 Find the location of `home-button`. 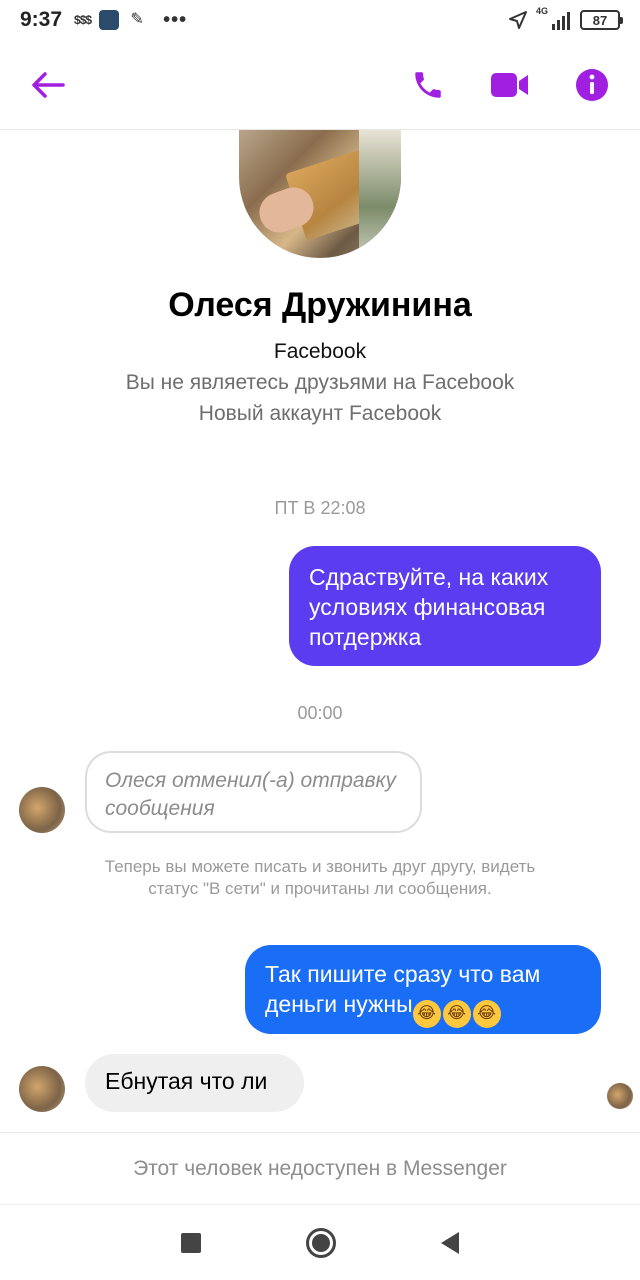

home-button is located at coordinates (321, 1242).